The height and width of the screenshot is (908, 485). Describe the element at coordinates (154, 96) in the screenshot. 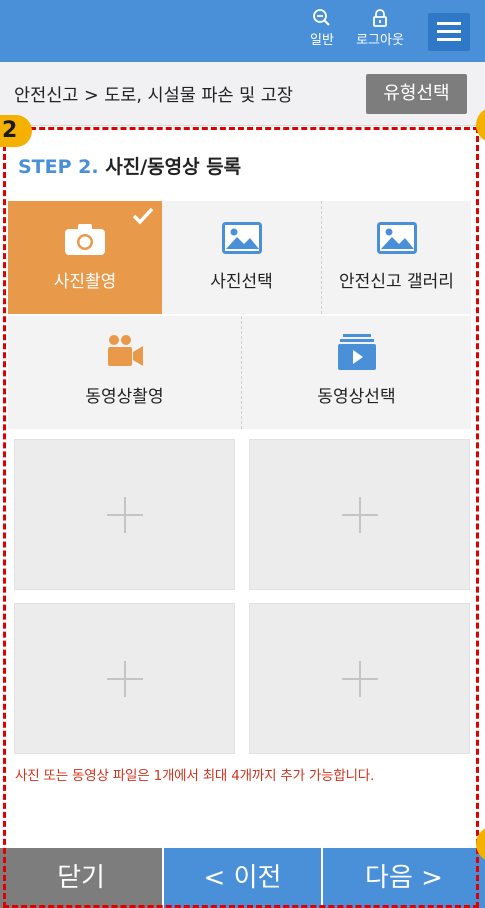

I see `breadcrumb: 안전신고 > 도로, 시설물 파손 및 고장` at that location.